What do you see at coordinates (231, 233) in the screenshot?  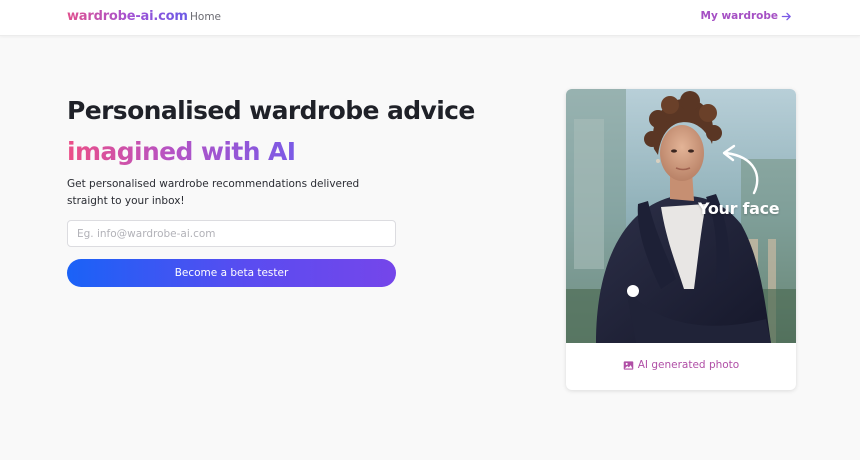 I see `email-input` at bounding box center [231, 233].